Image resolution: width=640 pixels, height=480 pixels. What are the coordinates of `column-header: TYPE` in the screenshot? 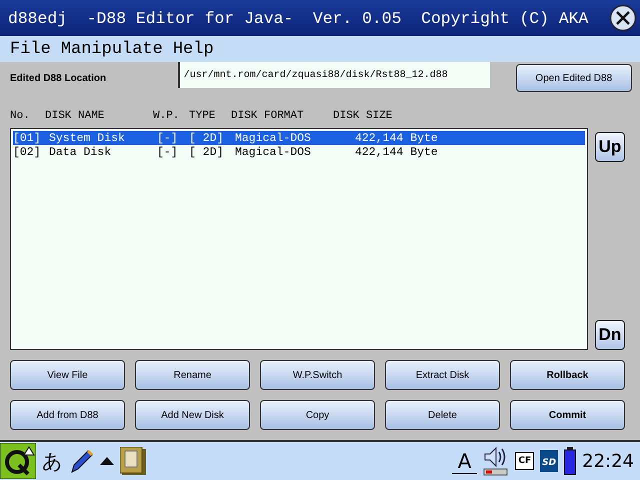 It's located at (202, 116).